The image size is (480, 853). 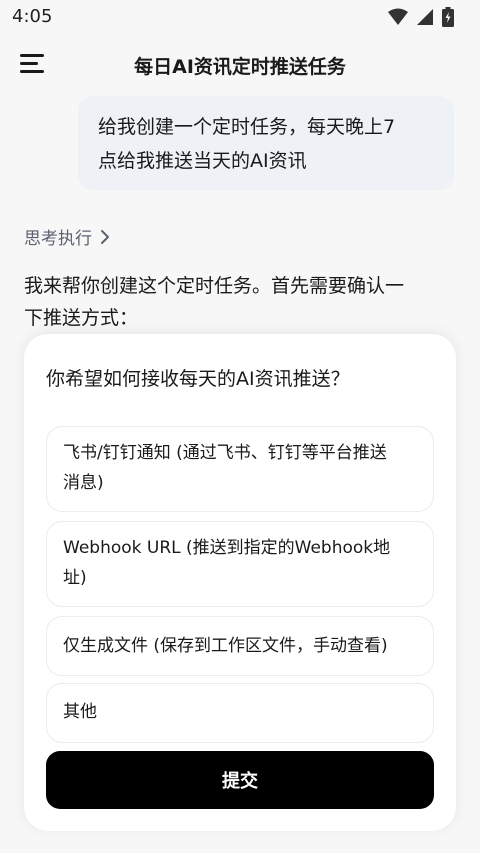 What do you see at coordinates (266, 143) in the screenshot?
I see `user-message-bubble: 给我创建一个定时任务，每天晚上7 点给我推送当天的AI资讯` at bounding box center [266, 143].